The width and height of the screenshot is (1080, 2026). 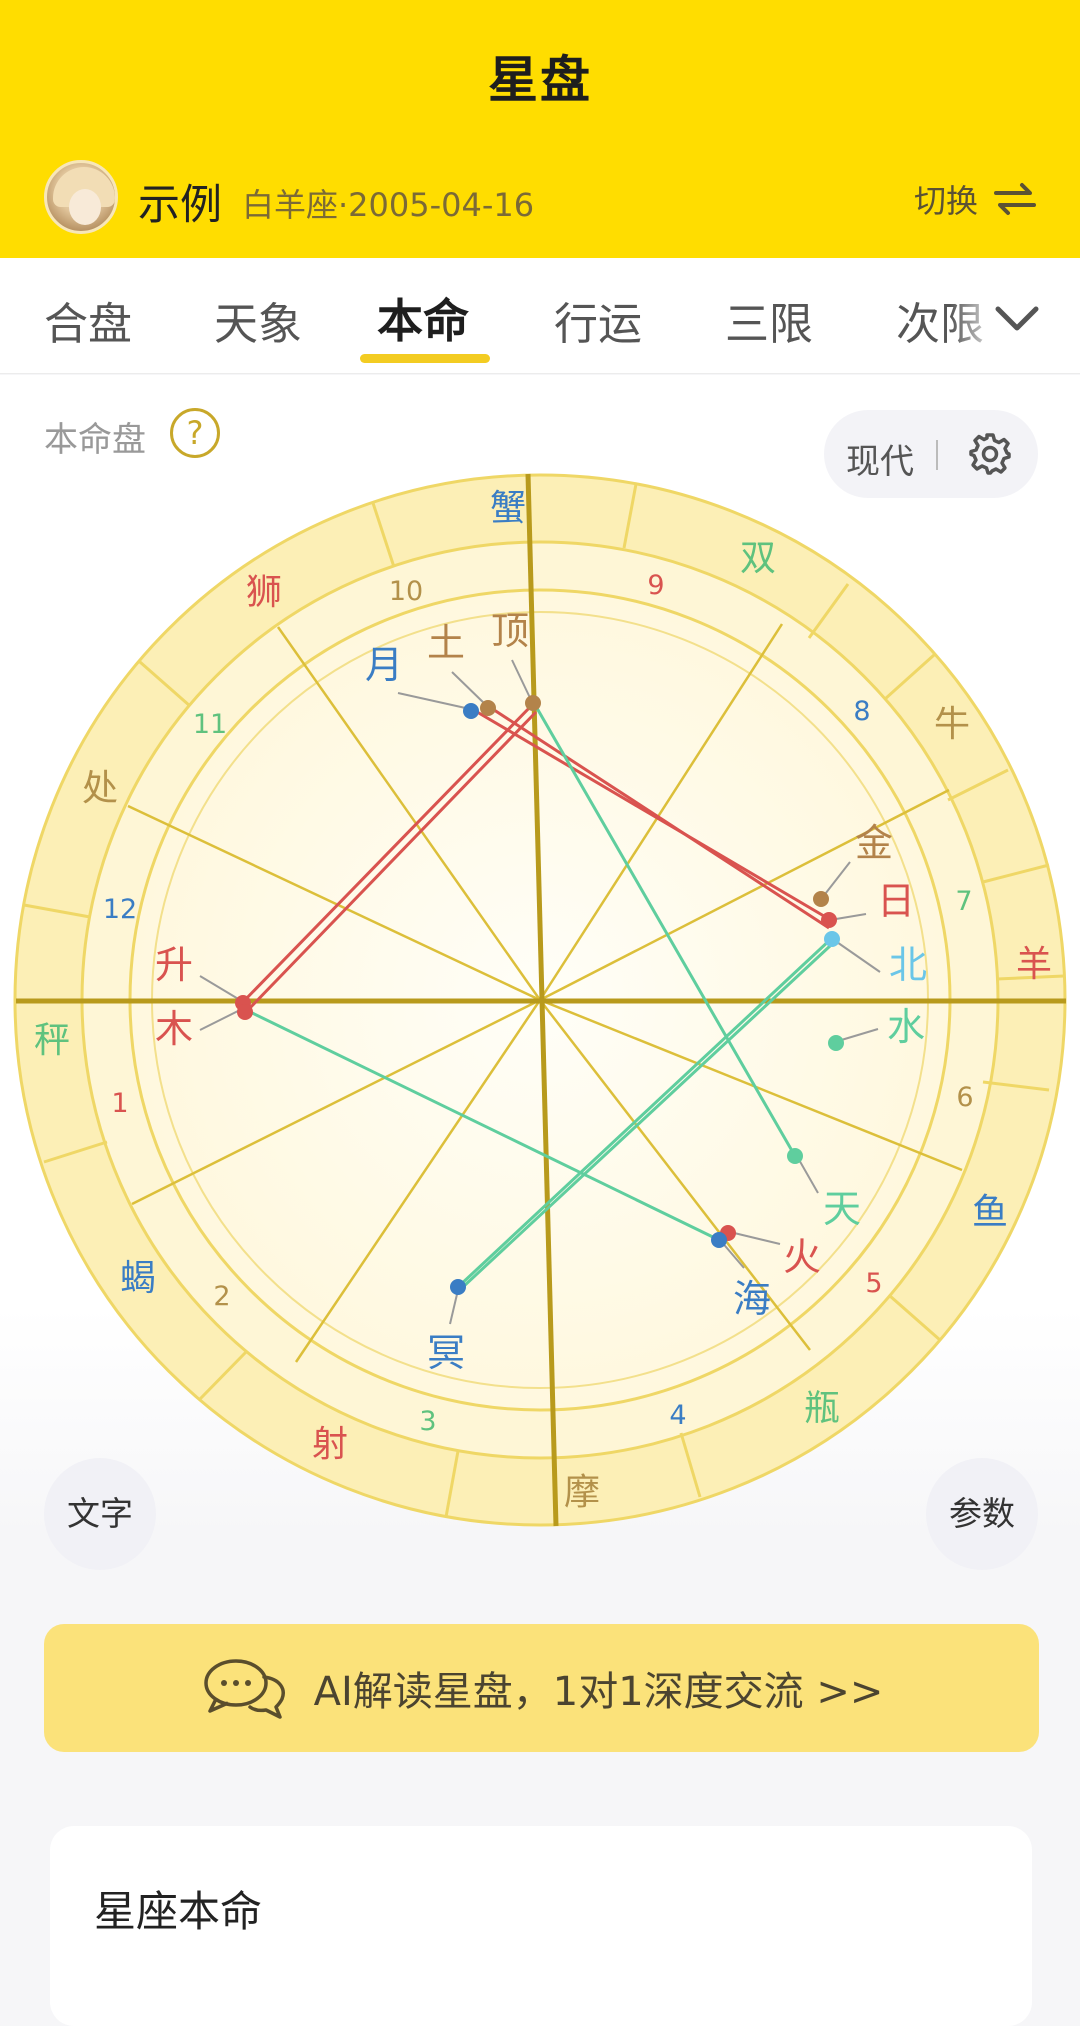 I want to click on card-title: 星座本命, so click(x=178, y=1911).